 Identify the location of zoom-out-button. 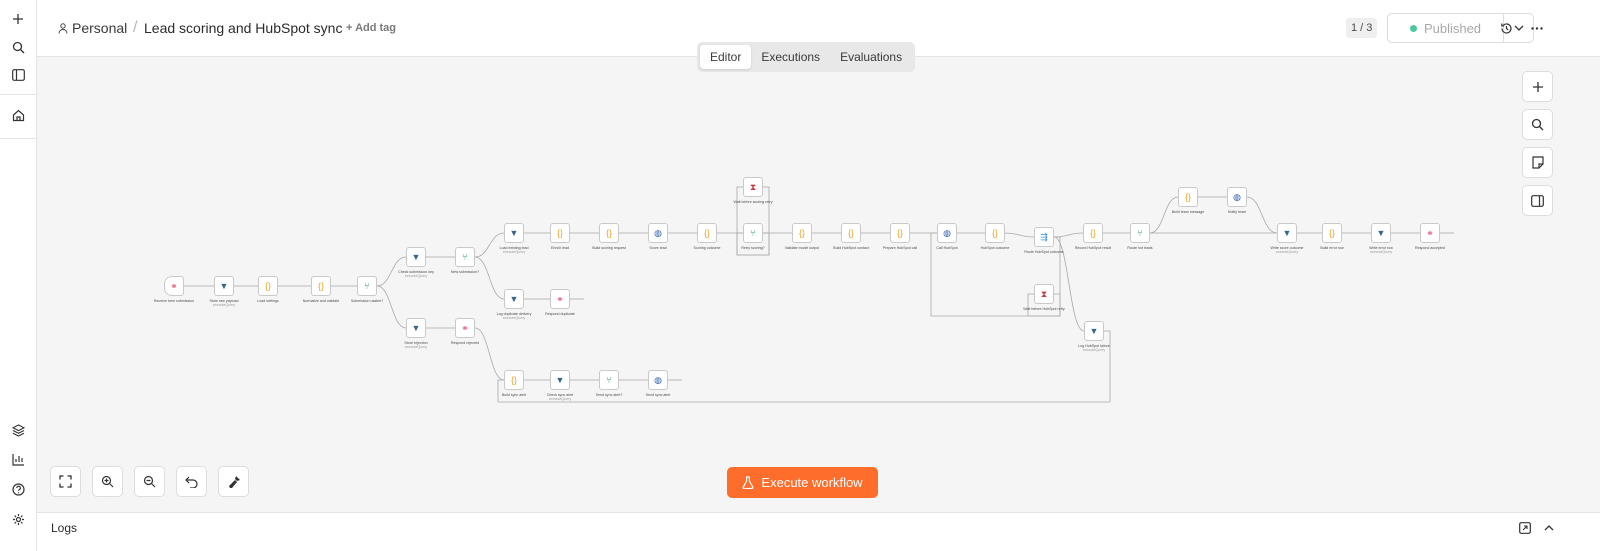
(149, 481).